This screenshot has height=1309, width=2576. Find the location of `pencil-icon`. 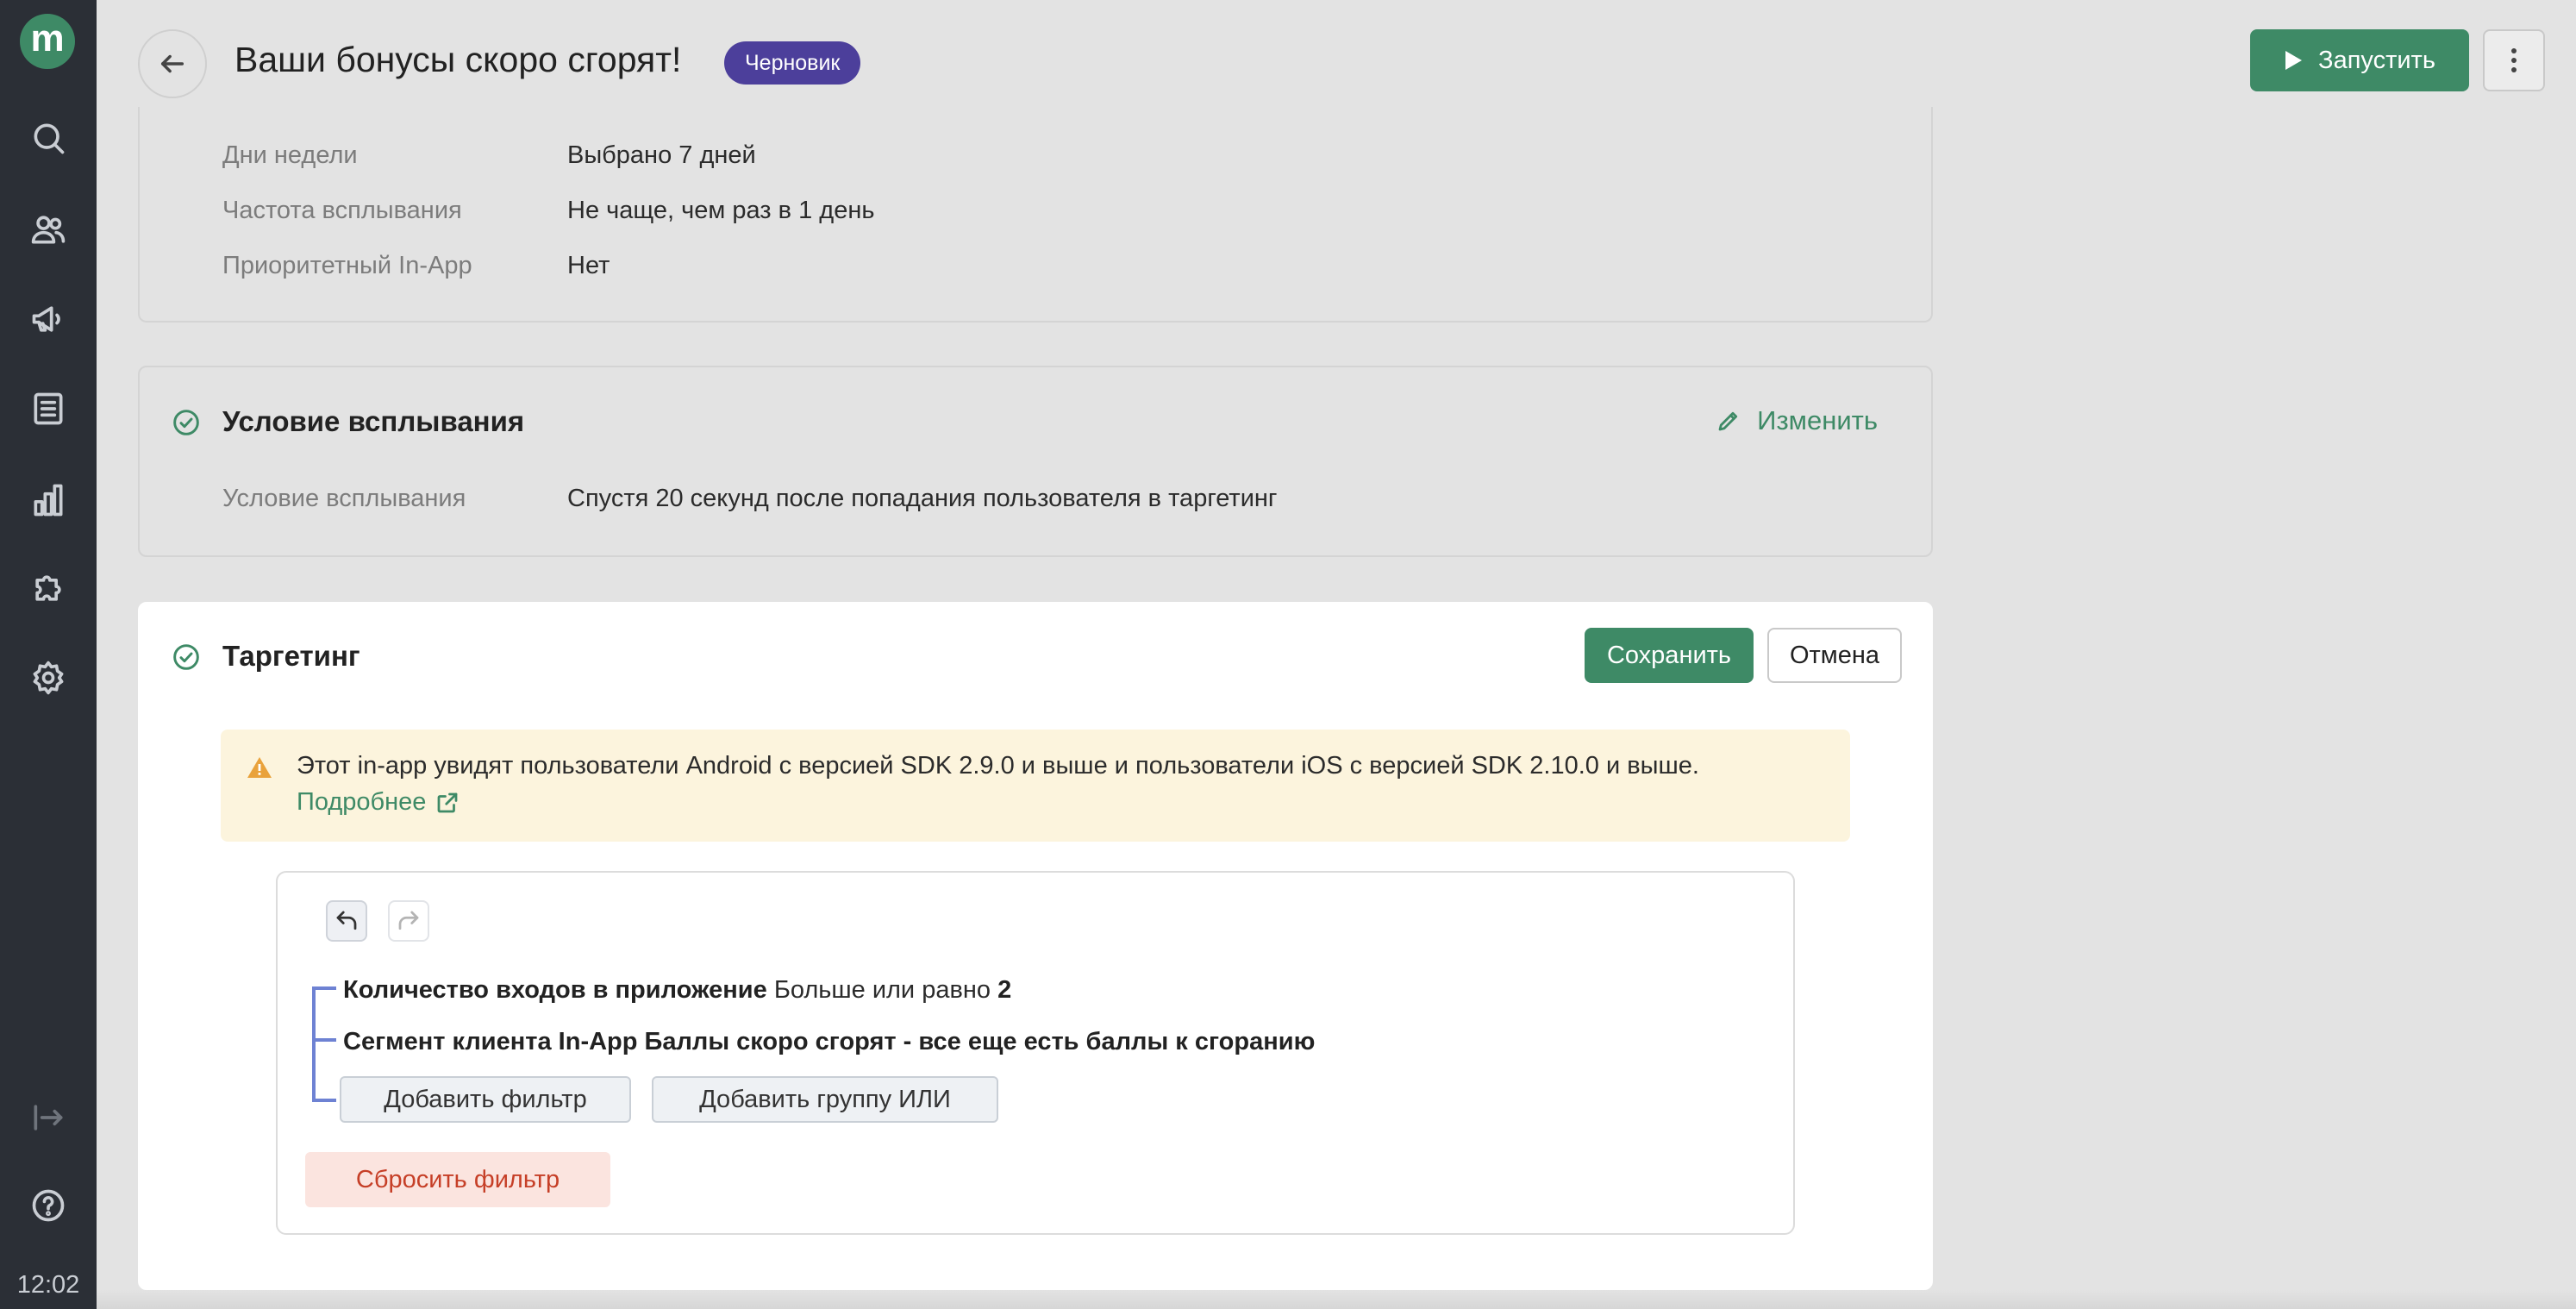

pencil-icon is located at coordinates (1728, 421).